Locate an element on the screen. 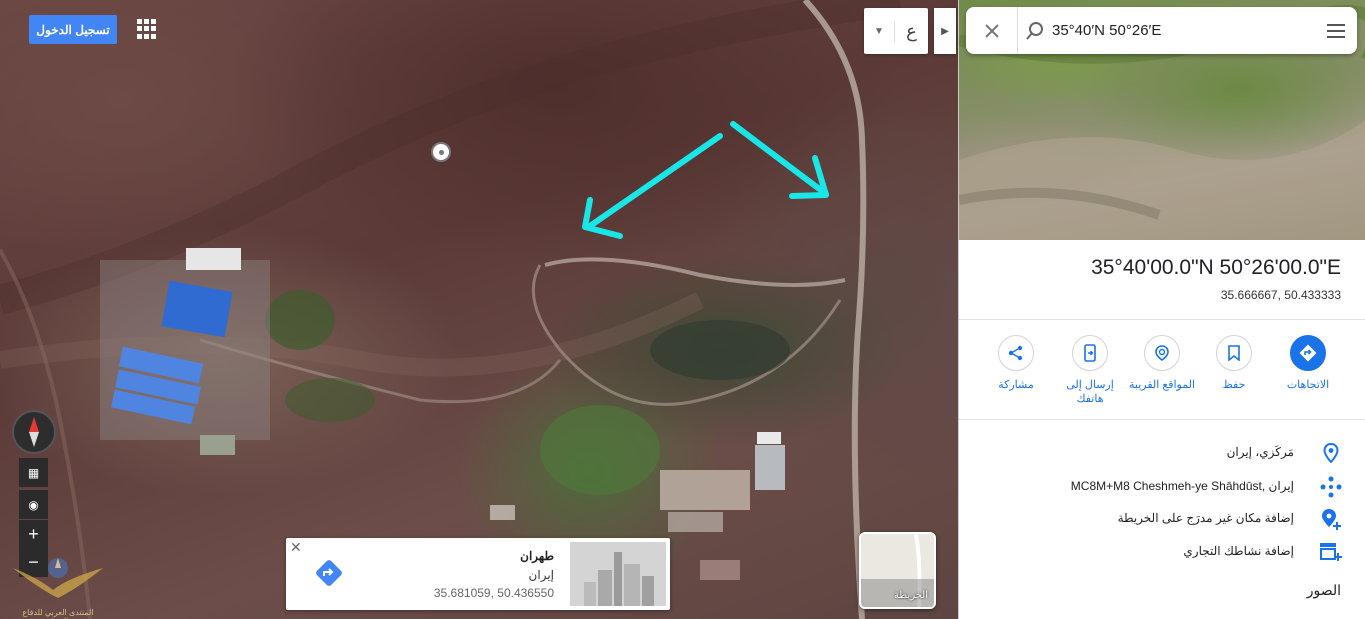 The image size is (1365, 619). close-icon is located at coordinates (991, 30).